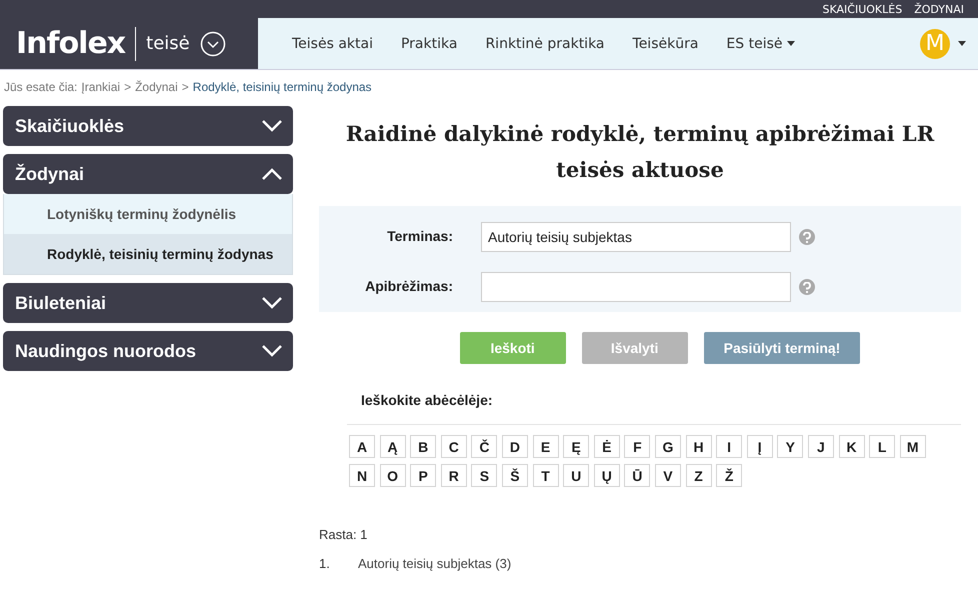 The image size is (978, 594). What do you see at coordinates (429, 44) in the screenshot?
I see `nav-link: Praktika` at bounding box center [429, 44].